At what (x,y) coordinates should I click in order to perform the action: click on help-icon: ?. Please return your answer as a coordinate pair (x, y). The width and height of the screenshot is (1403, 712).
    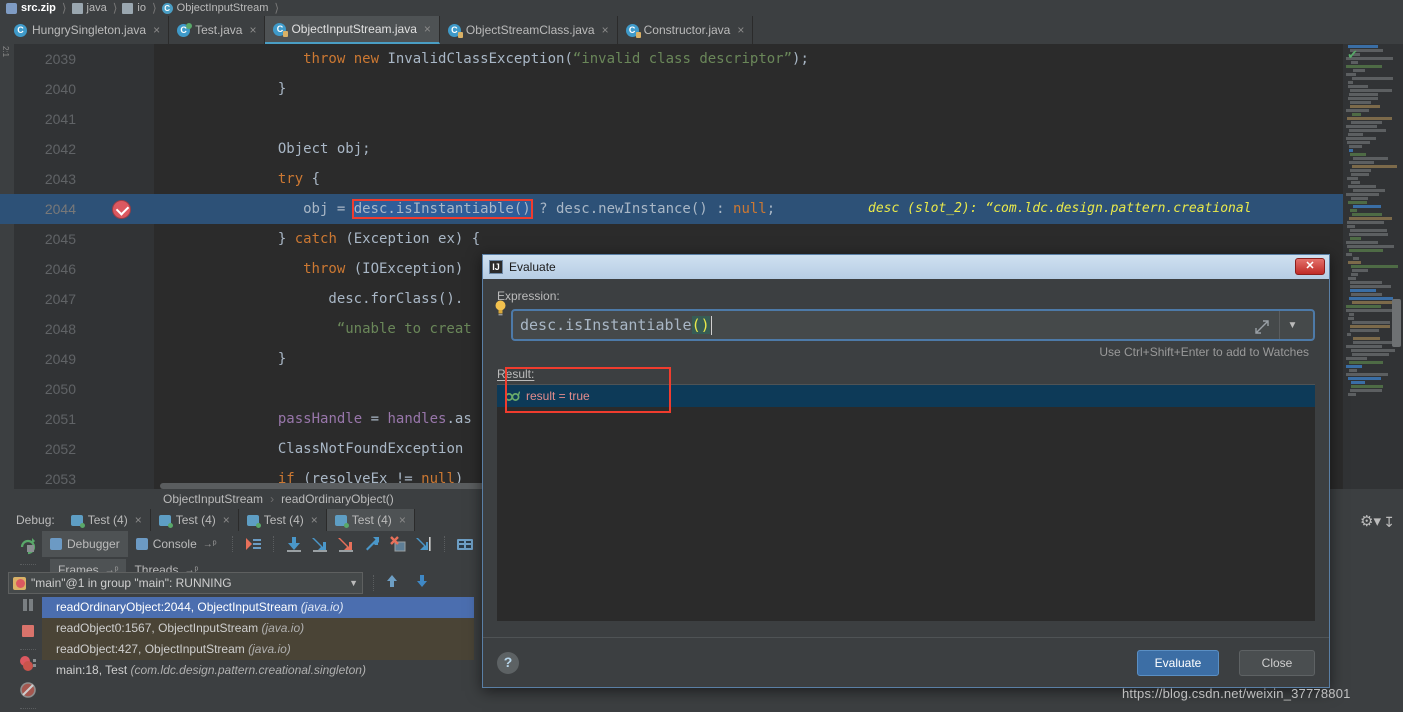
    Looking at the image, I should click on (508, 663).